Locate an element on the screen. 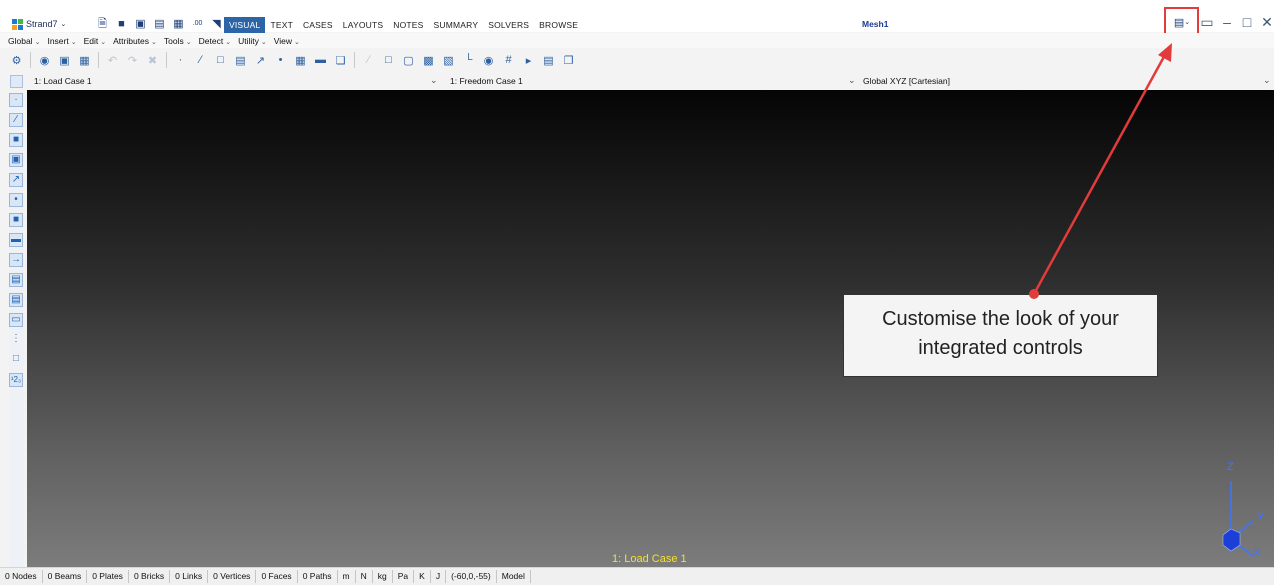  unit-energy: J is located at coordinates (439, 576).